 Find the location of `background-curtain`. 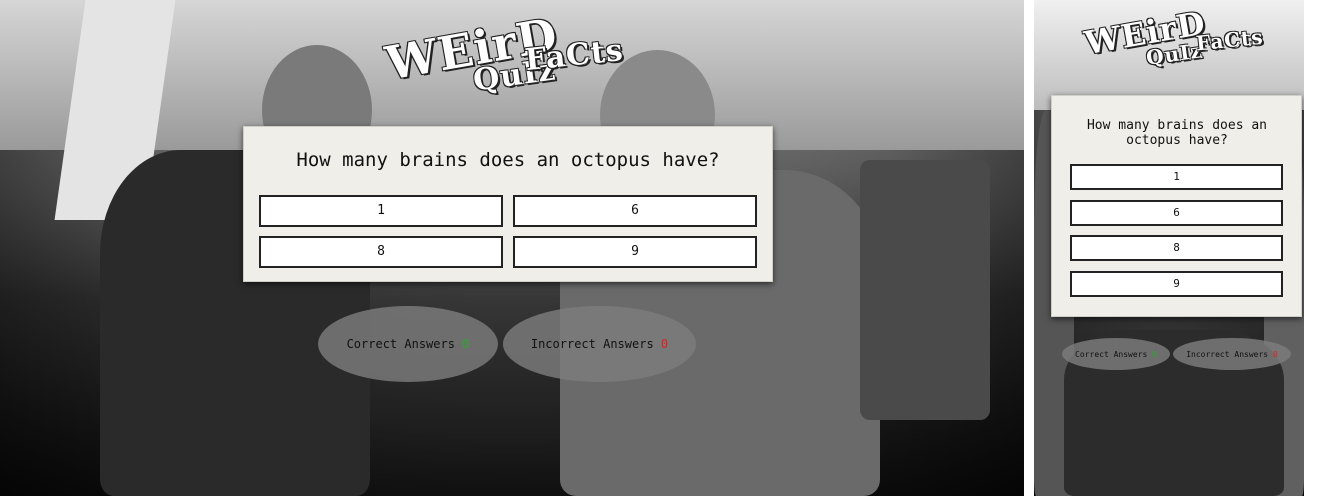

background-curtain is located at coordinates (925, 290).